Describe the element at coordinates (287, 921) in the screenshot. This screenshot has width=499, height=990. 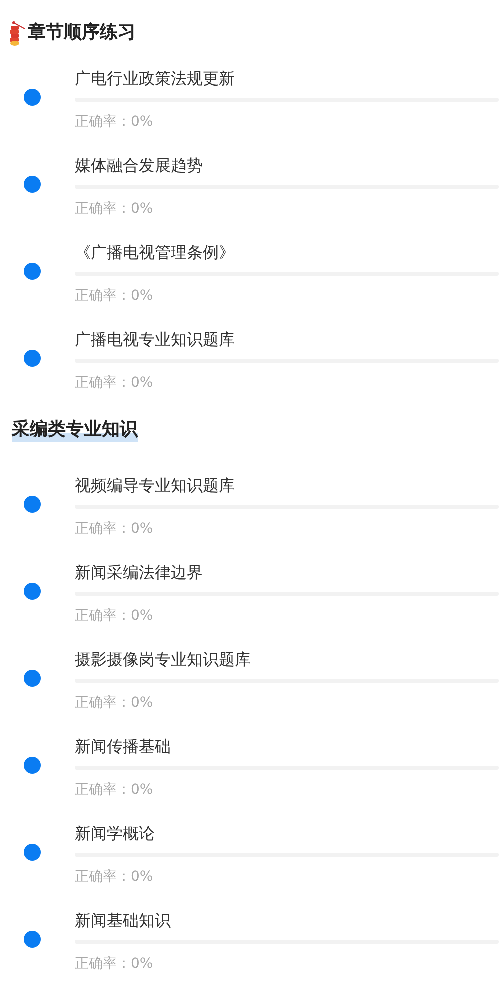
I see `chapter-title: 新闻基础知识` at that location.